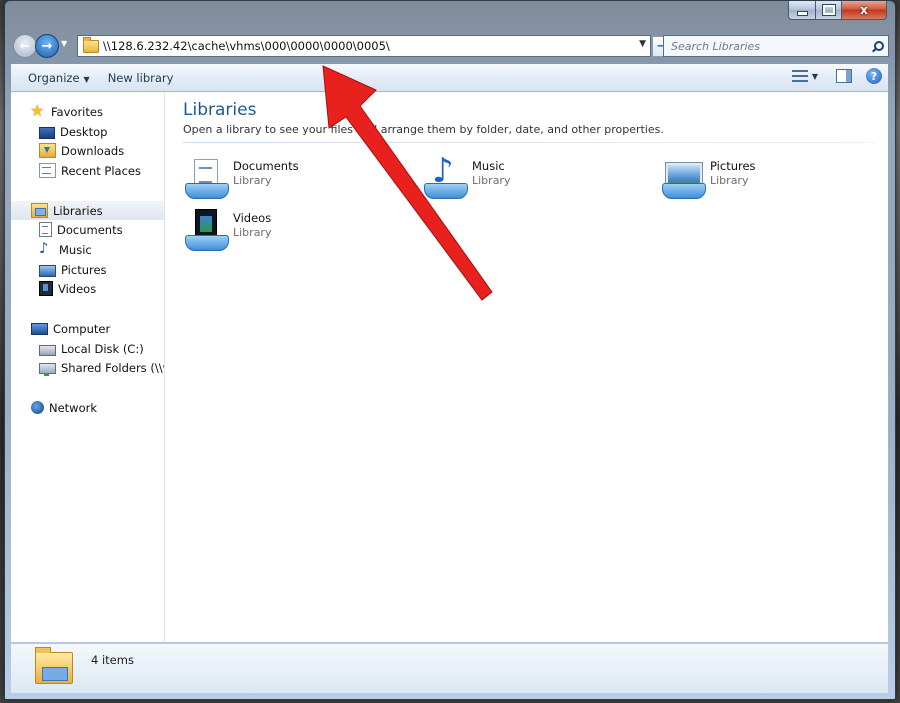  What do you see at coordinates (38, 110) in the screenshot?
I see `star-icon` at bounding box center [38, 110].